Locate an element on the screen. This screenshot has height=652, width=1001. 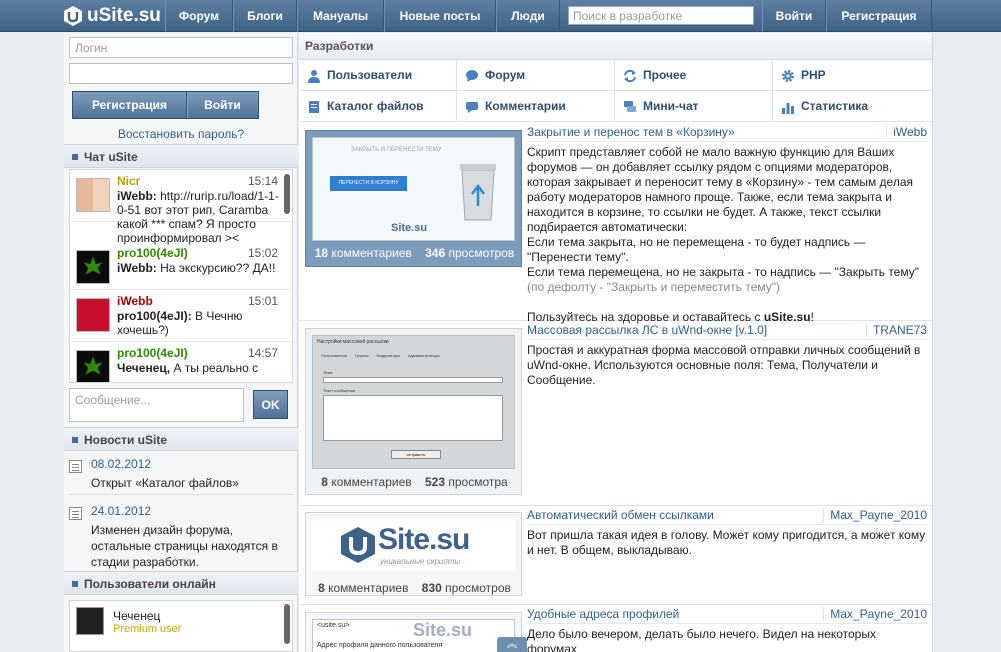
thumb-url-text: <usite.su> is located at coordinates (333, 625).